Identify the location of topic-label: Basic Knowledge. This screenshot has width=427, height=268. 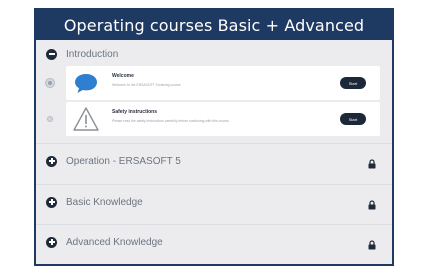
(104, 202).